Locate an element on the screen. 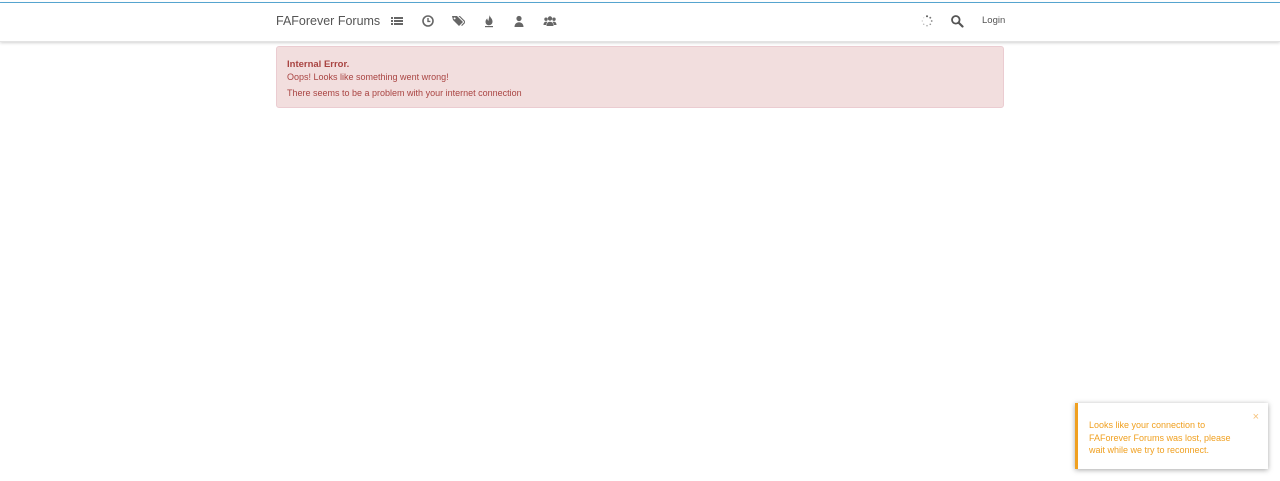  categories-icon is located at coordinates (397, 21).